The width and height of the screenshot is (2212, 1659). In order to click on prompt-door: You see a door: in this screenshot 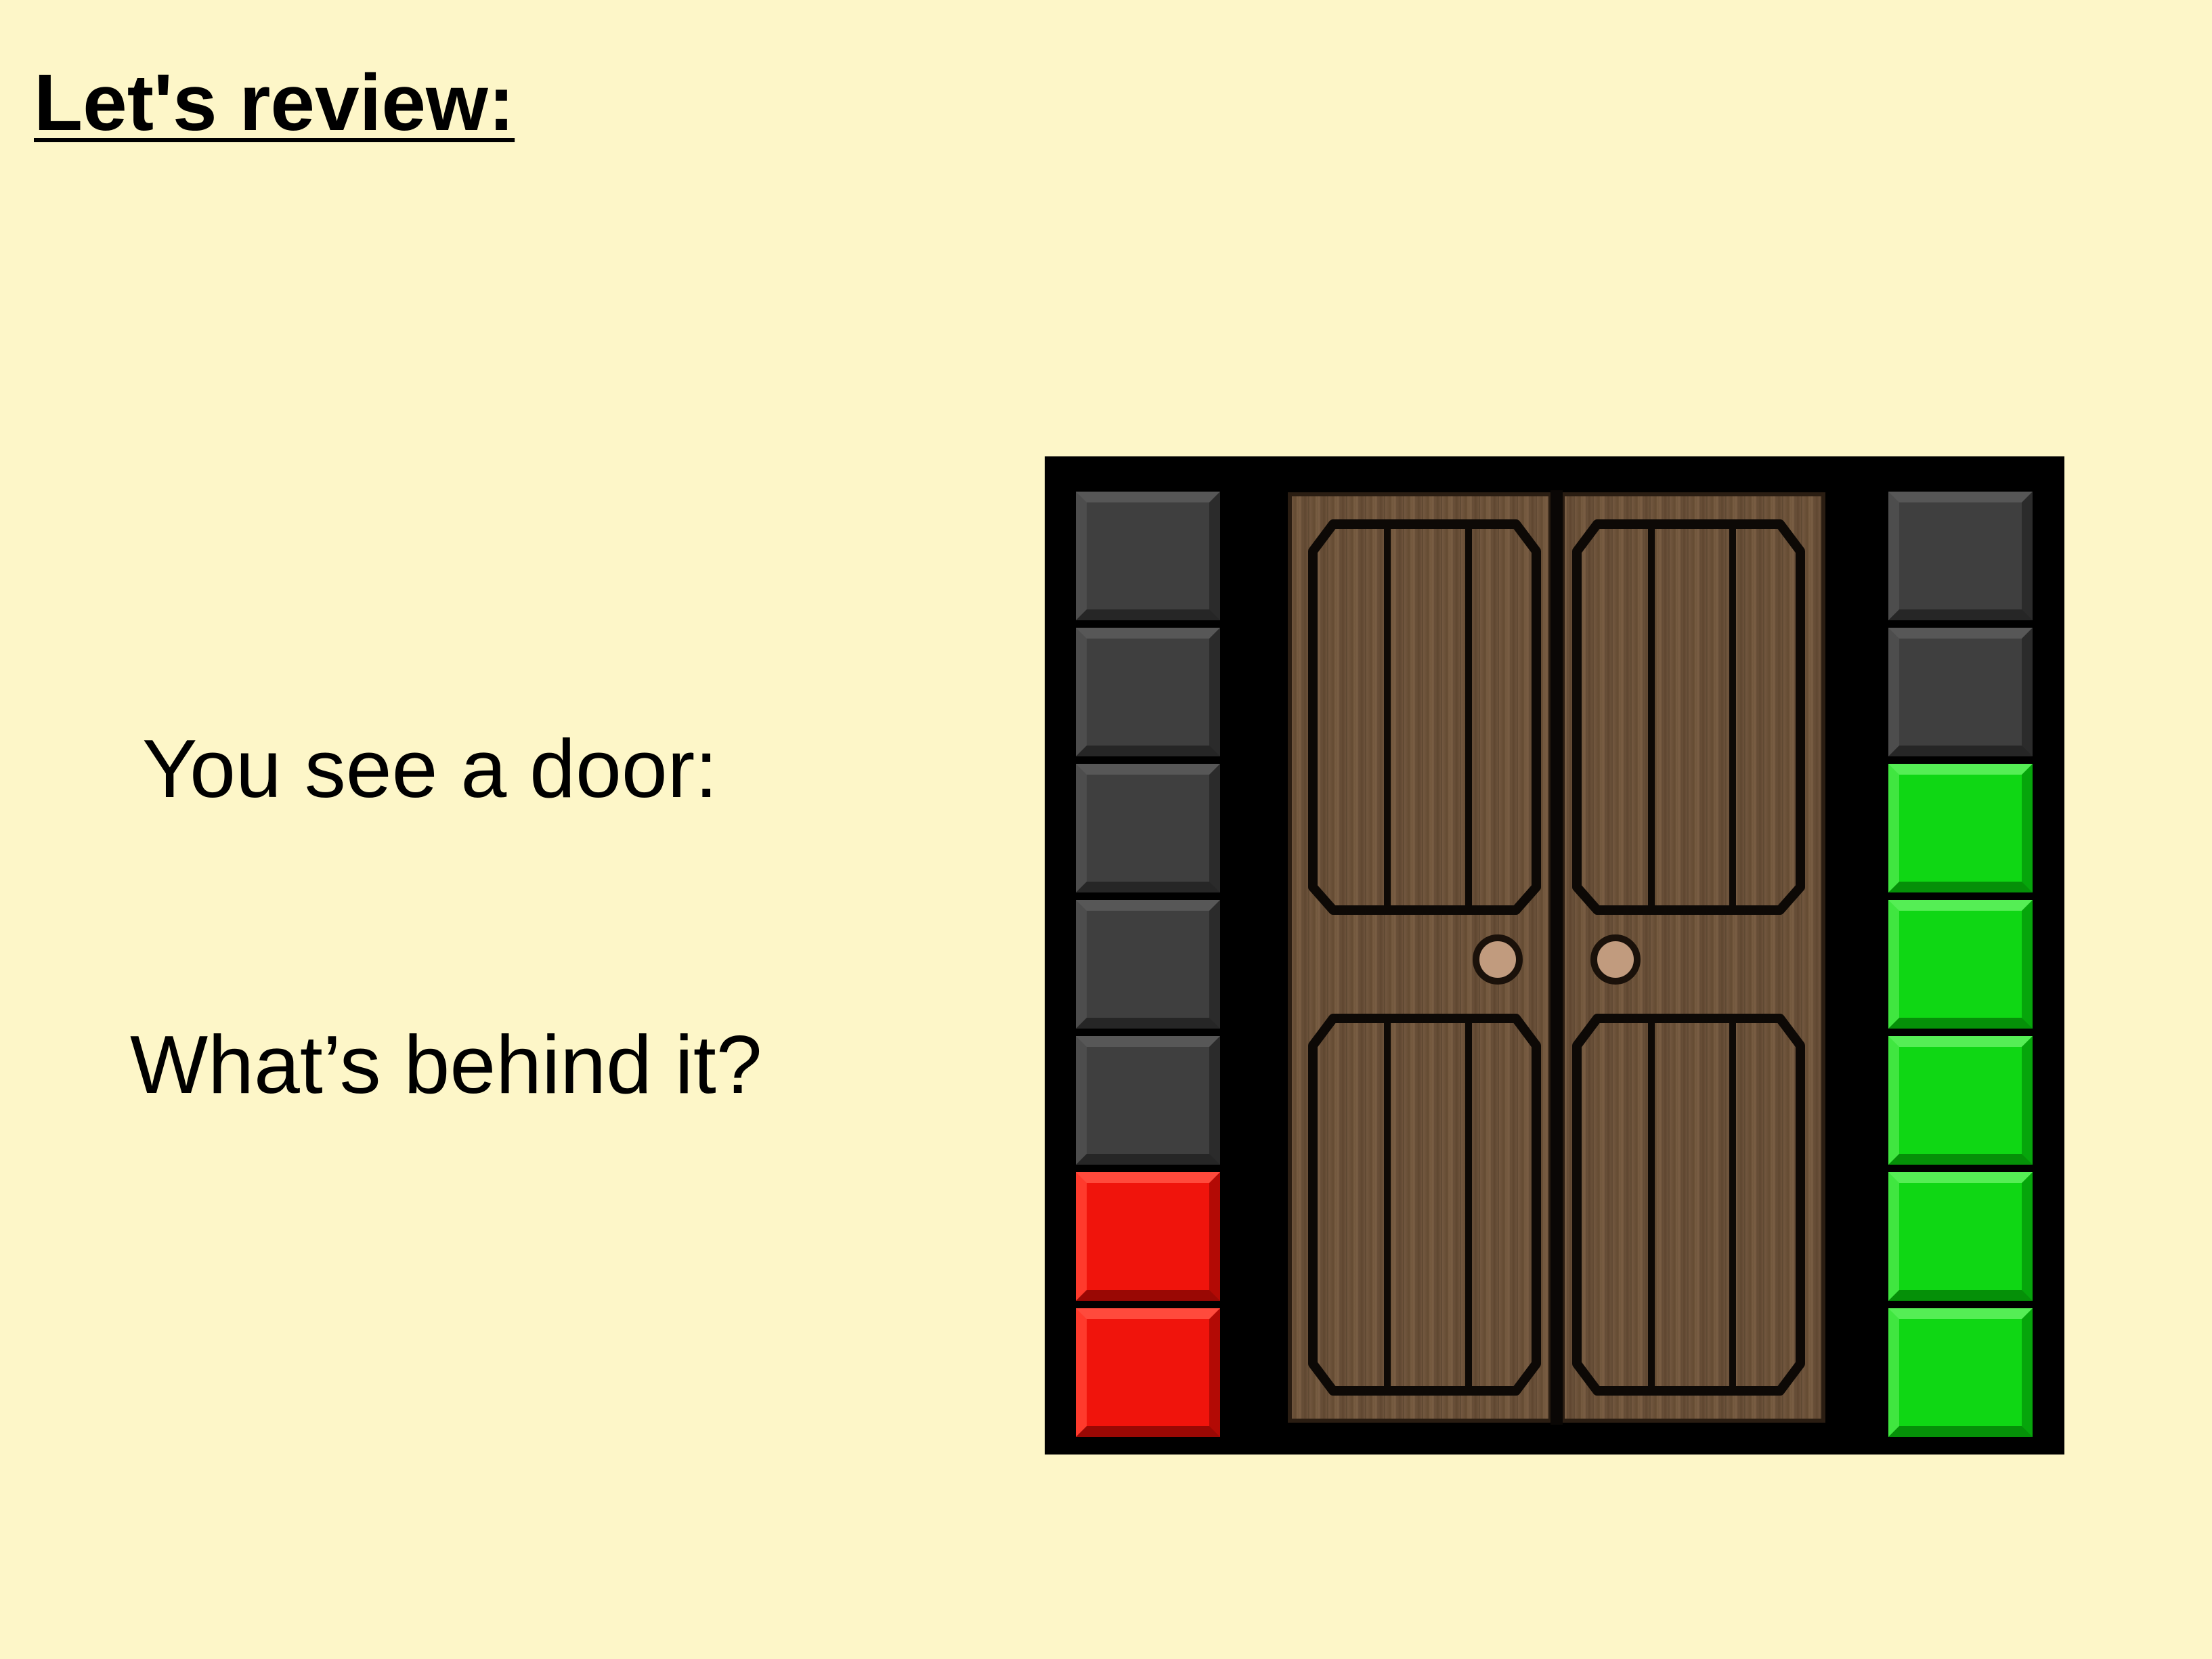, I will do `click(430, 769)`.